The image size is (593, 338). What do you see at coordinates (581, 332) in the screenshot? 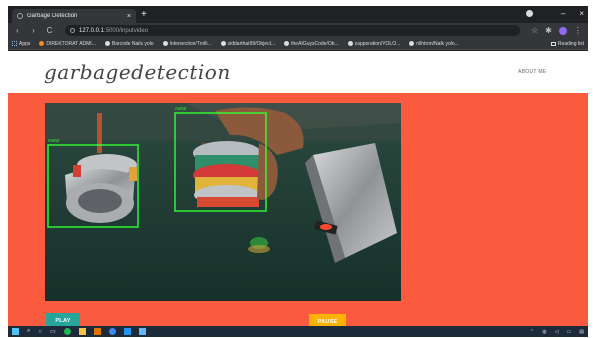
I see `notifications-icon: ▤` at bounding box center [581, 332].